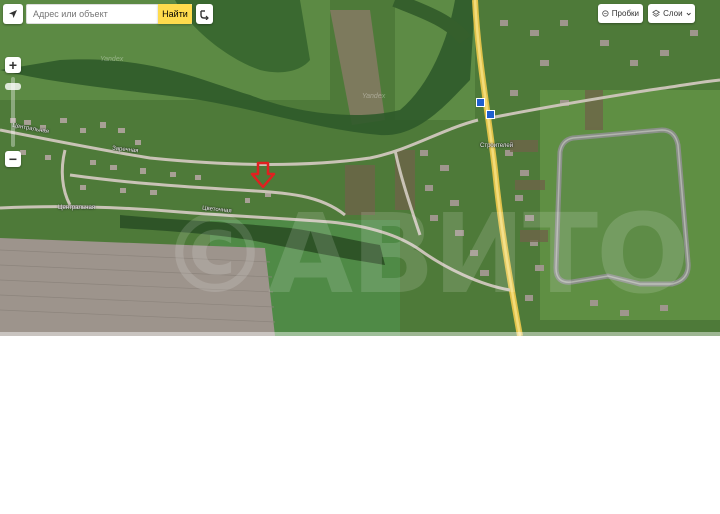  What do you see at coordinates (605, 13) in the screenshot?
I see `traffic-icon` at bounding box center [605, 13].